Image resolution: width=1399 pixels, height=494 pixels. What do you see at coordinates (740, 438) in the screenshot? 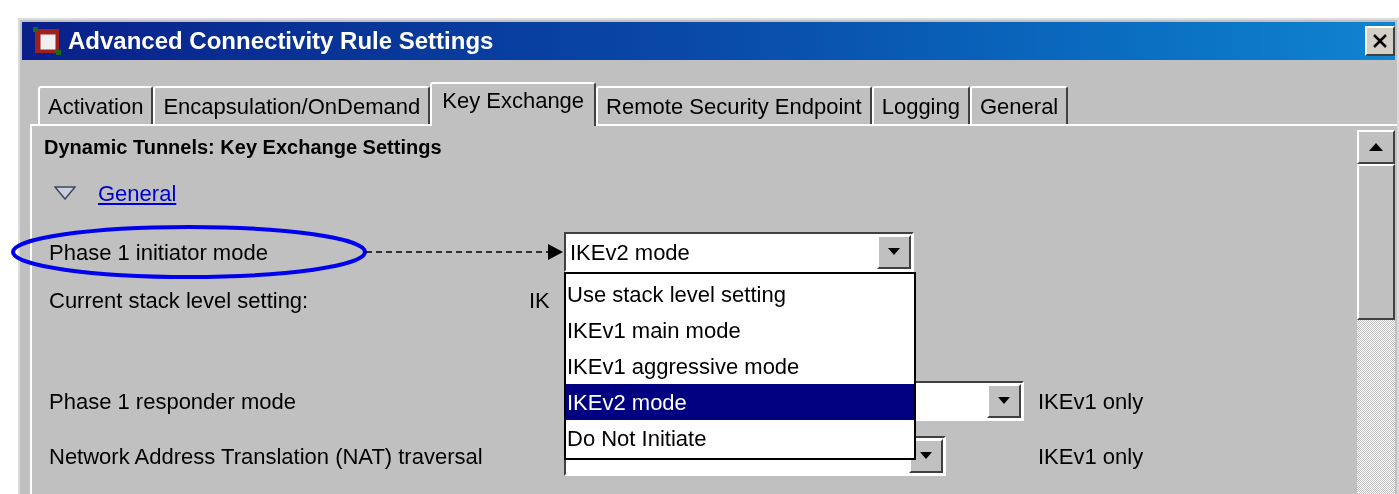
I see `dropdown-option: Do Not Initiate` at bounding box center [740, 438].